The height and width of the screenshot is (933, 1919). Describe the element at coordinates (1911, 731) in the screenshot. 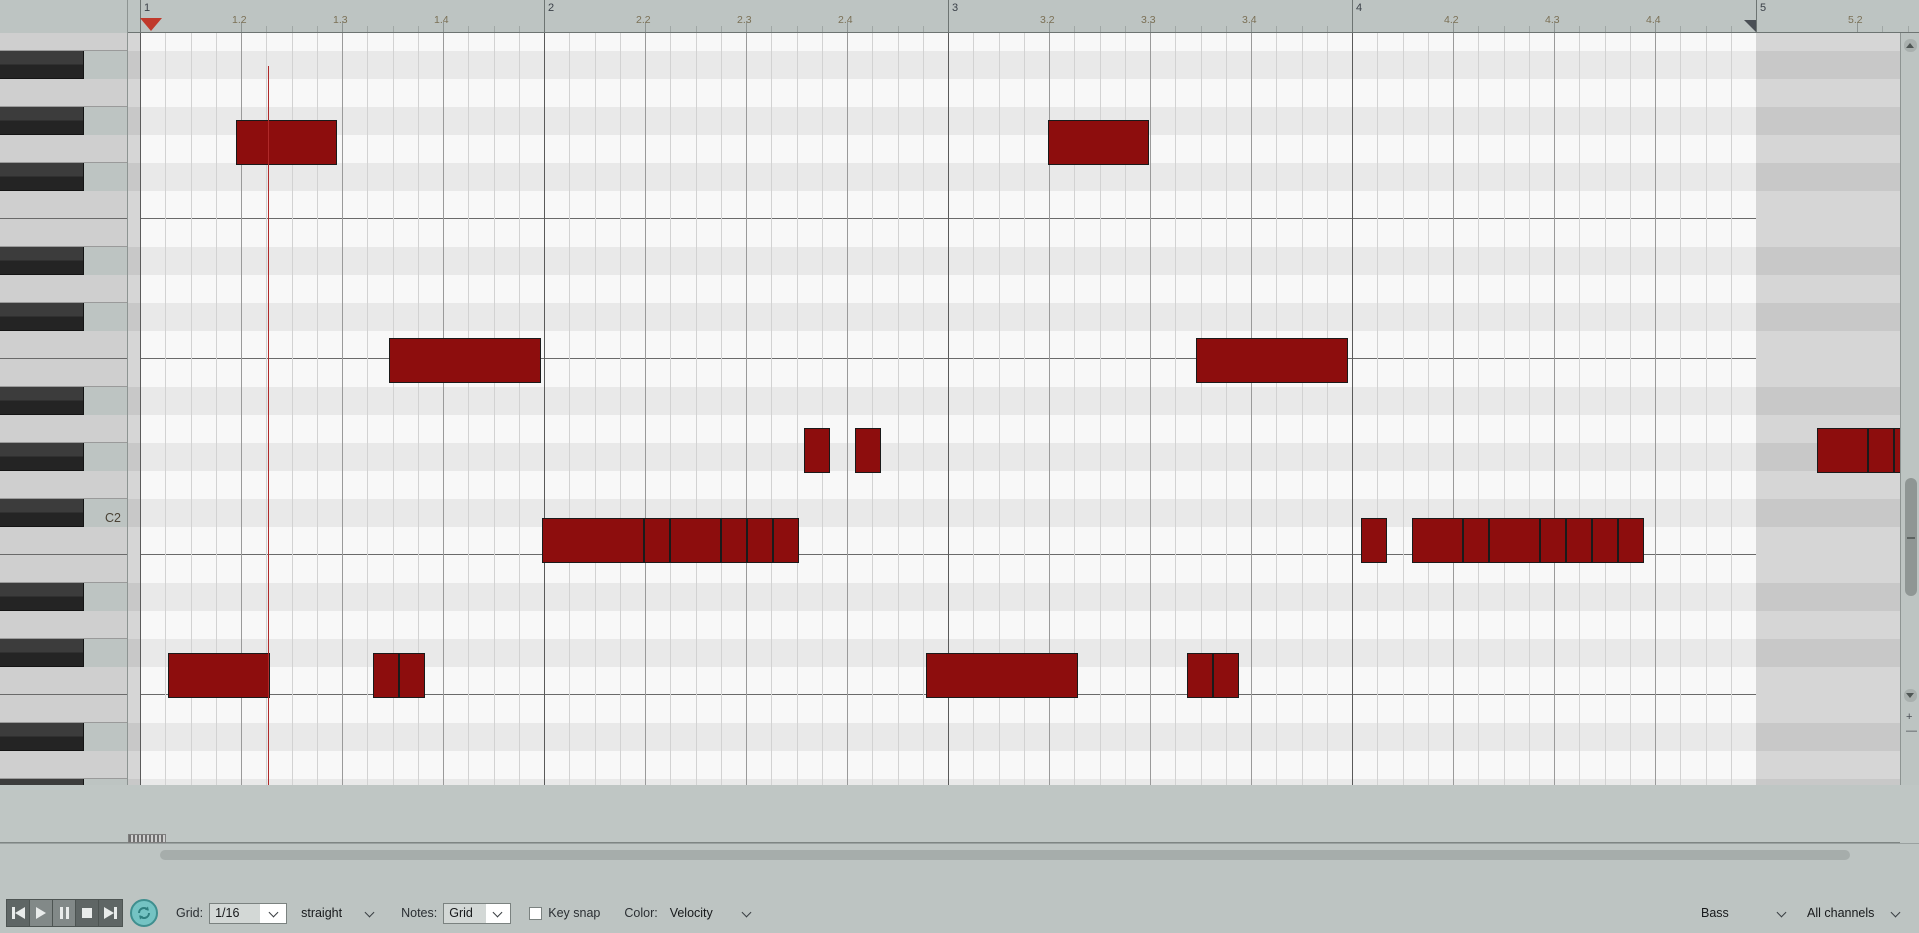

I see `zoom-out-vertical-button: —` at that location.